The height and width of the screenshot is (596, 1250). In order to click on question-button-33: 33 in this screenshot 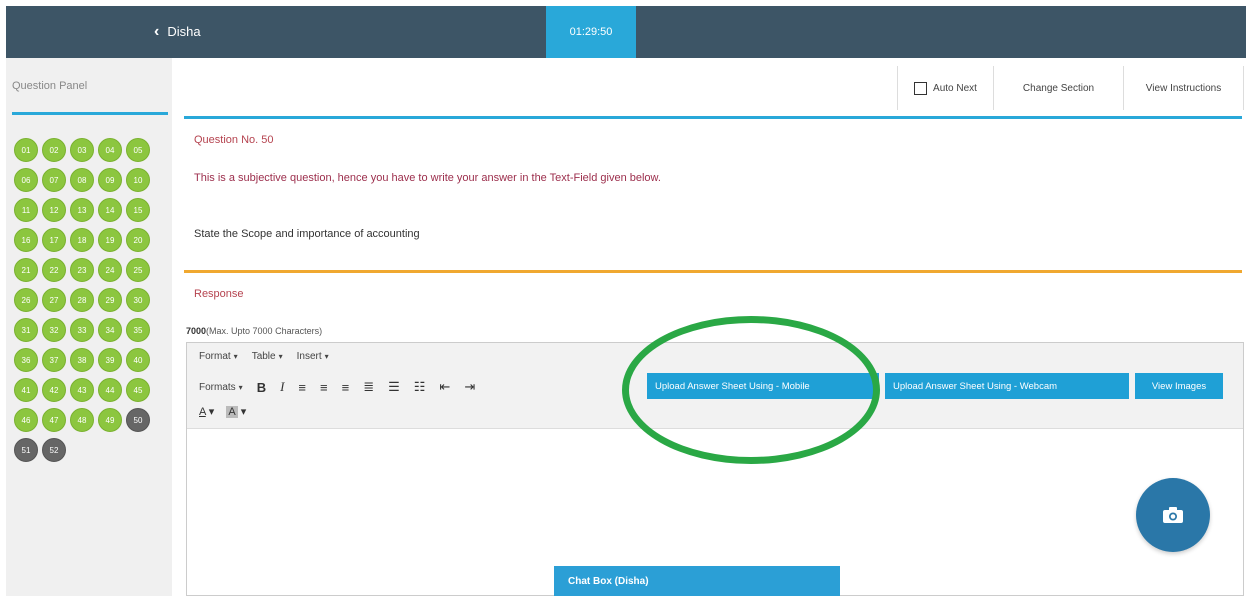, I will do `click(82, 330)`.